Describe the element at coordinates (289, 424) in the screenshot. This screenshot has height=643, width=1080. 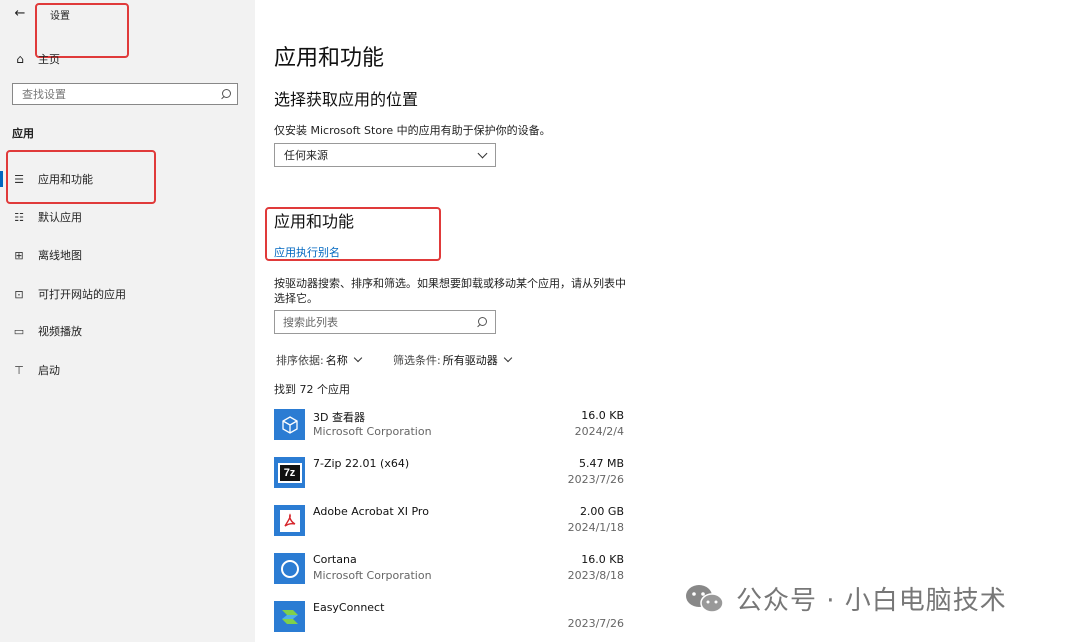
I see `3d-viewer-icon` at that location.